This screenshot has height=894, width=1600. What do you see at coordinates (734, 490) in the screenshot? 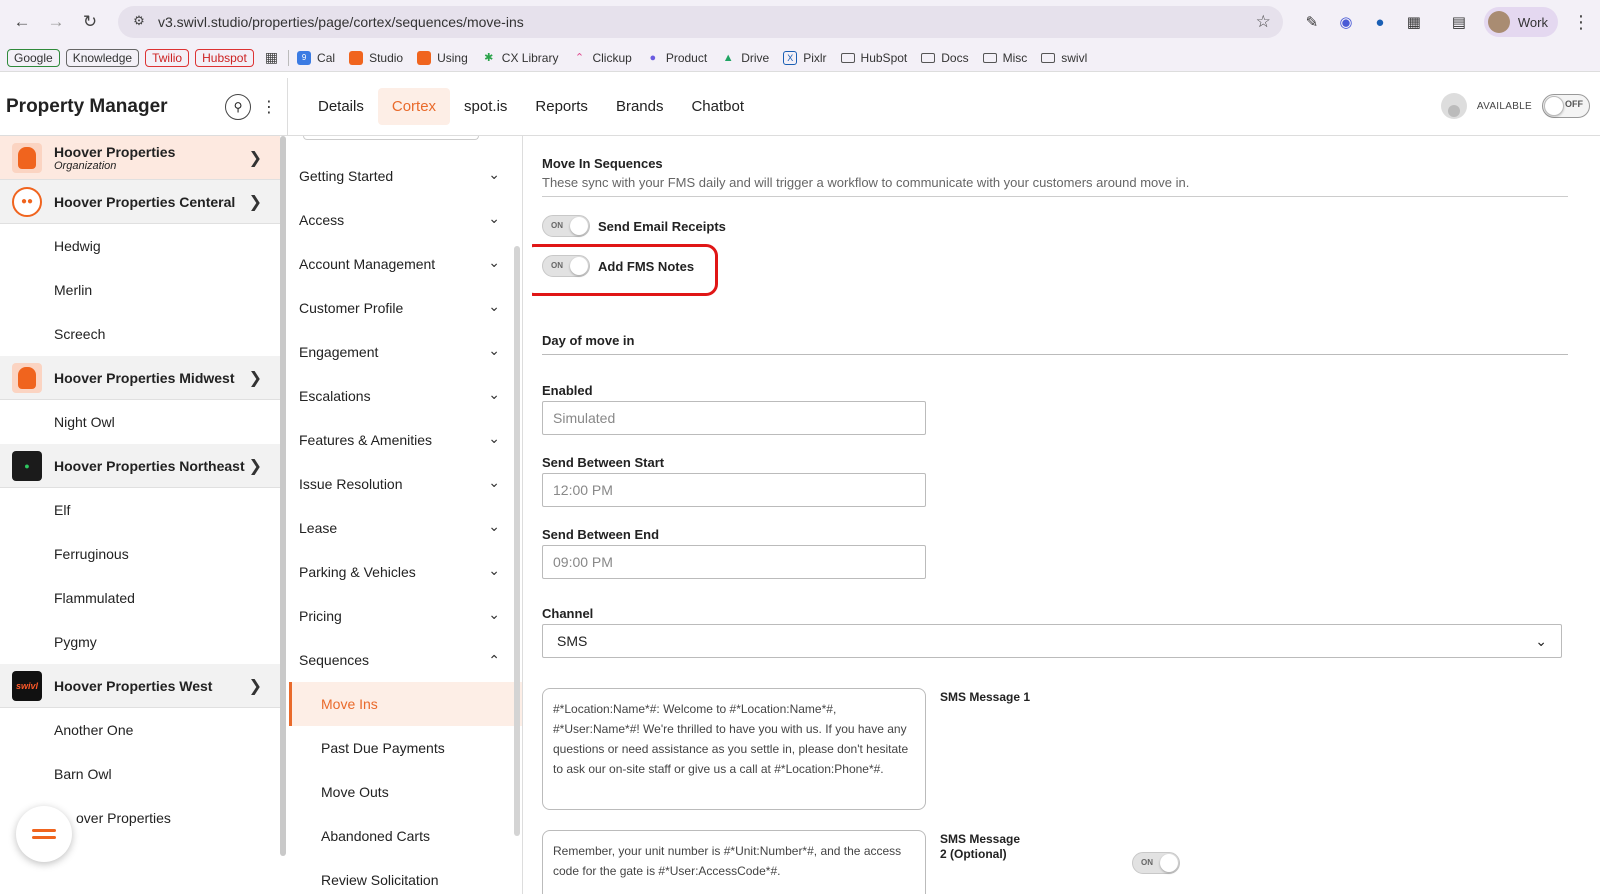
I see `send-start-field: 12:00 PM` at bounding box center [734, 490].